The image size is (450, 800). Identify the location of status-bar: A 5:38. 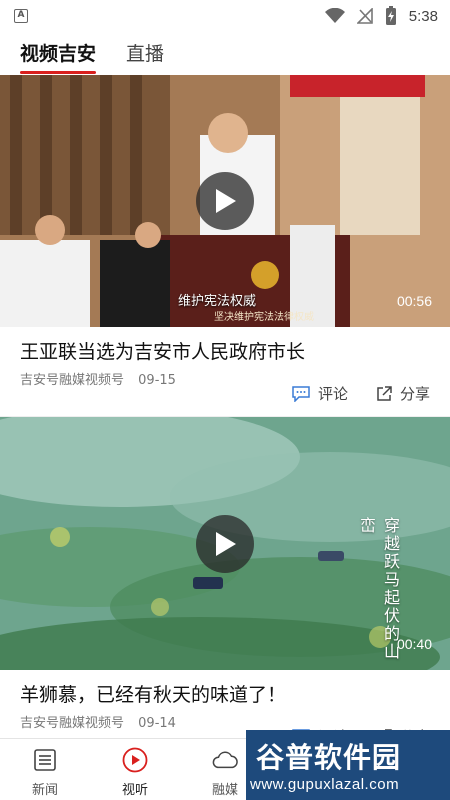
(225, 16).